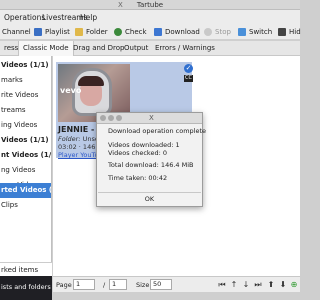 Image resolution: width=320 pixels, height=300 pixels. I want to click on sidebar-item-unsorted-videos: rted Videos (1/1, so click(25, 190).